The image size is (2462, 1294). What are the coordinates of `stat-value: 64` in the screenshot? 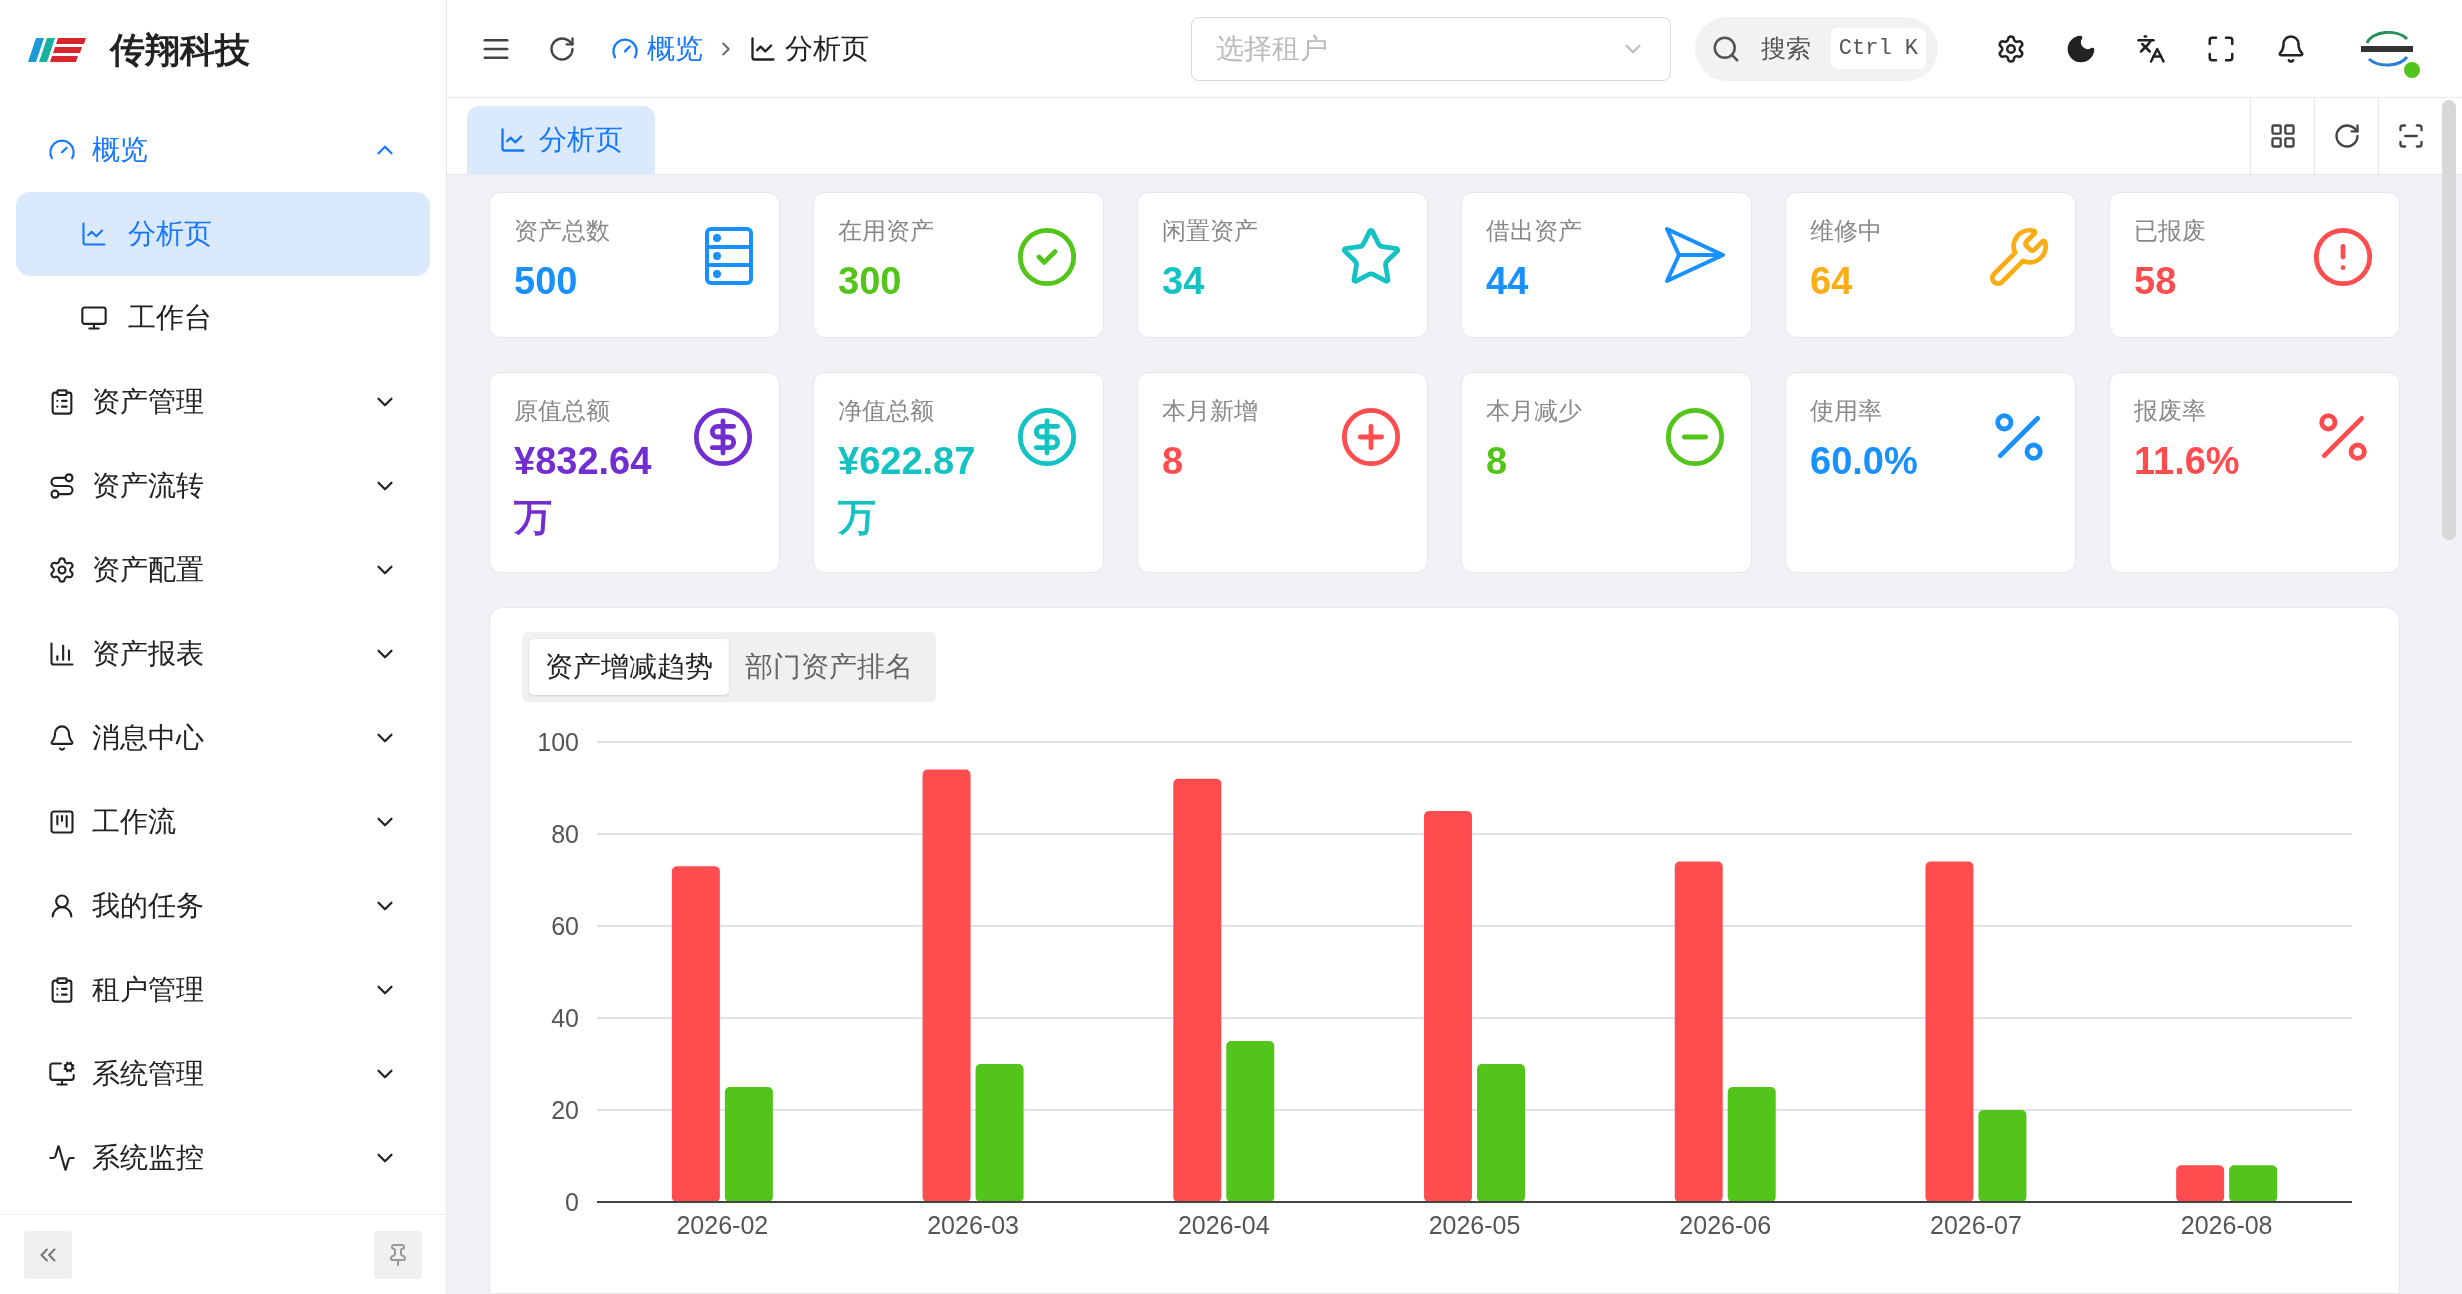 It's located at (1832, 281).